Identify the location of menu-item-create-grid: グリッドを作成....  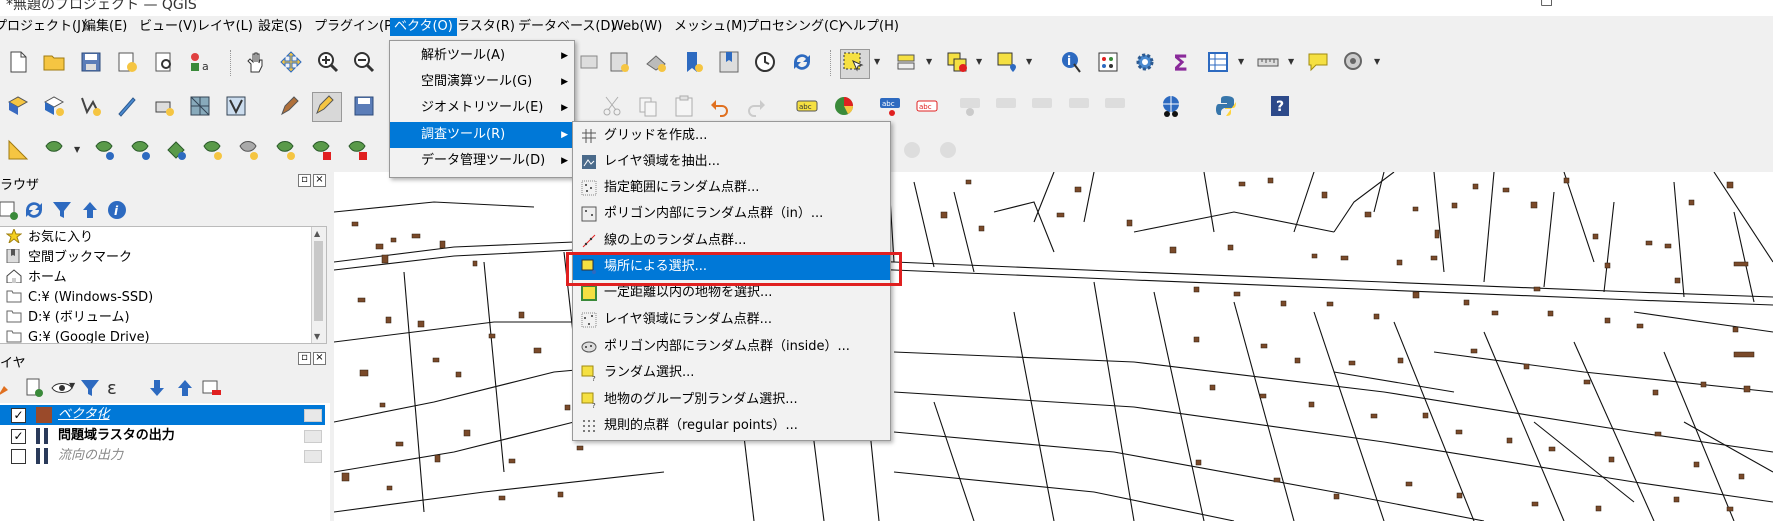
(731, 136).